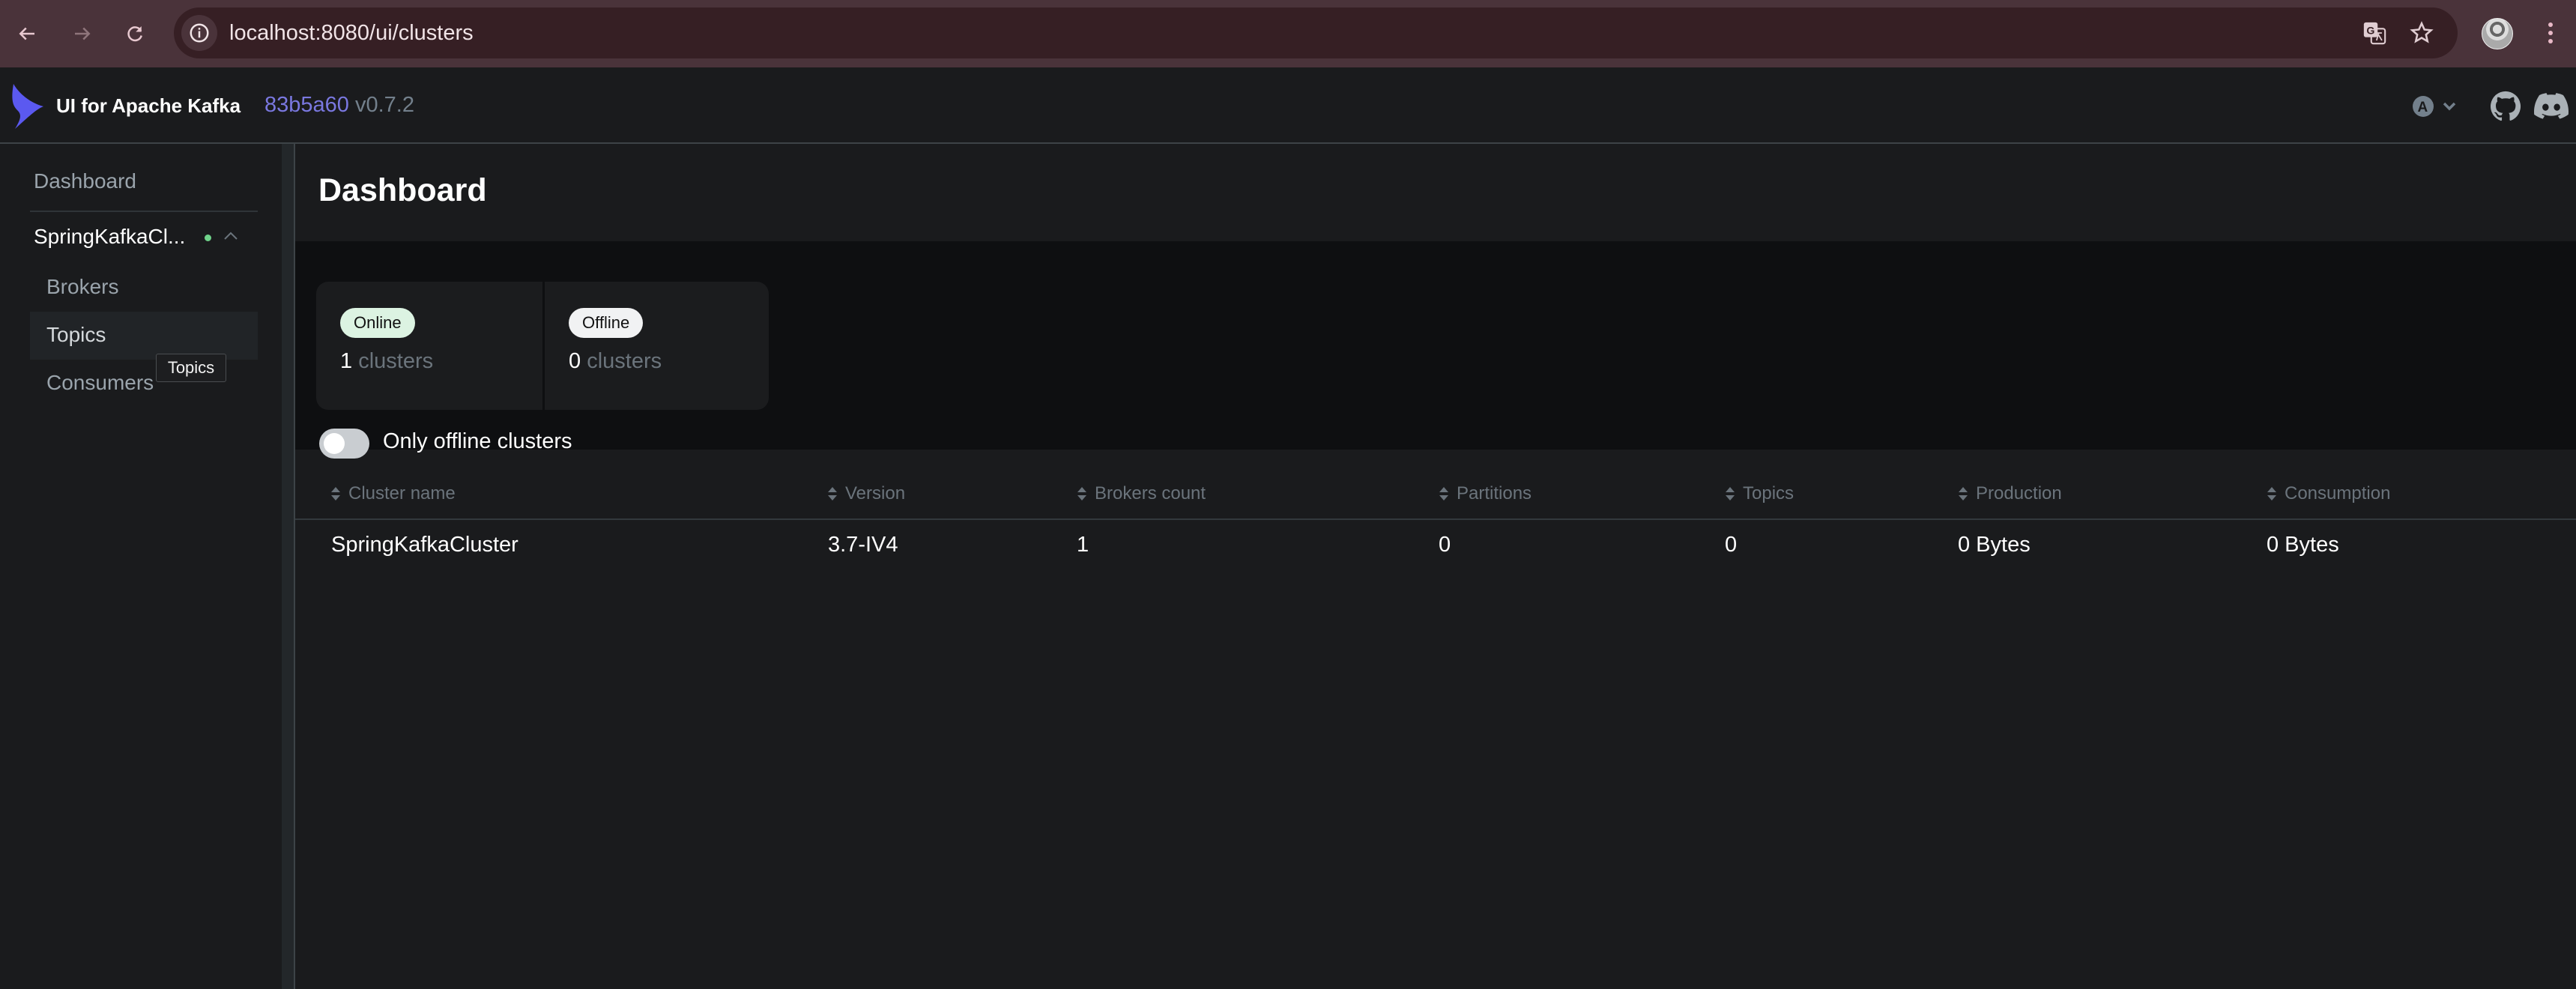  Describe the element at coordinates (606, 323) in the screenshot. I see `status-badge-offline: Offline` at that location.